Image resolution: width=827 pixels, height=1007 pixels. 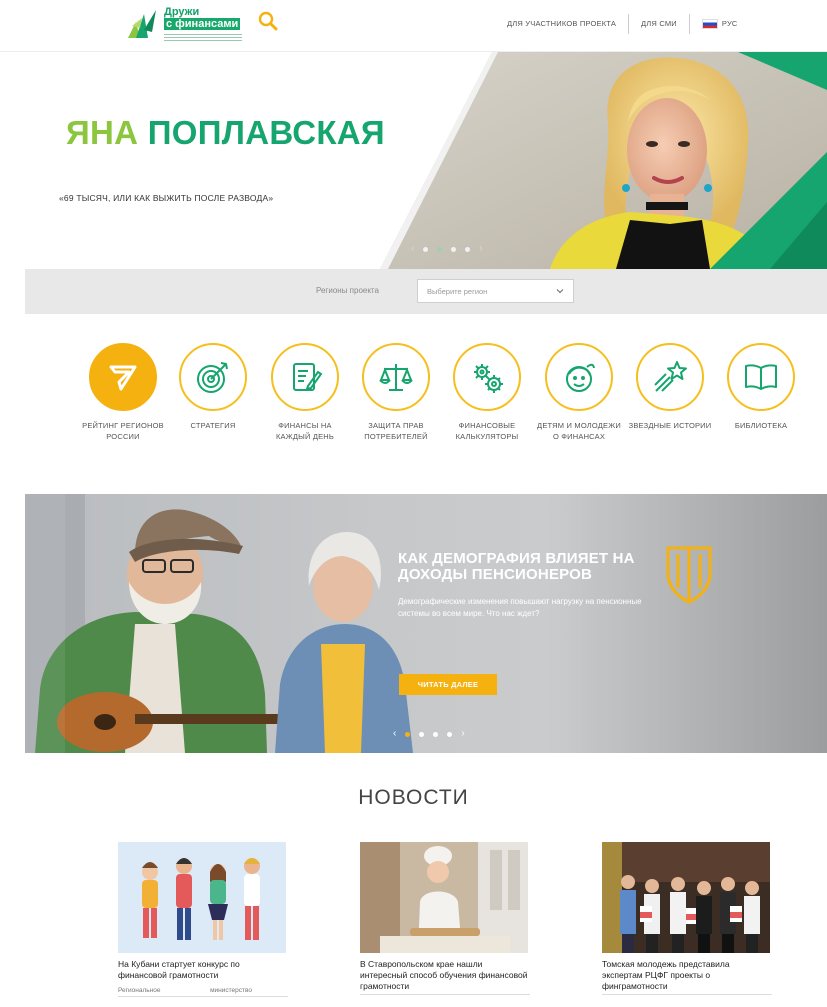 What do you see at coordinates (202, 897) in the screenshot?
I see `news-image-students` at bounding box center [202, 897].